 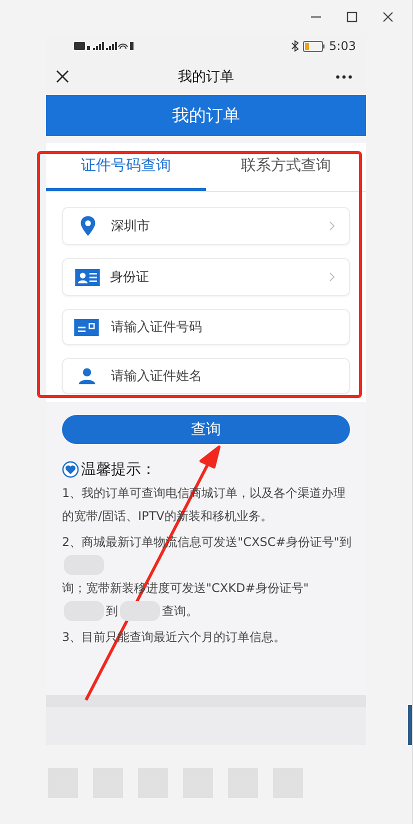 What do you see at coordinates (286, 167) in the screenshot?
I see `tab: 联系方式查询` at bounding box center [286, 167].